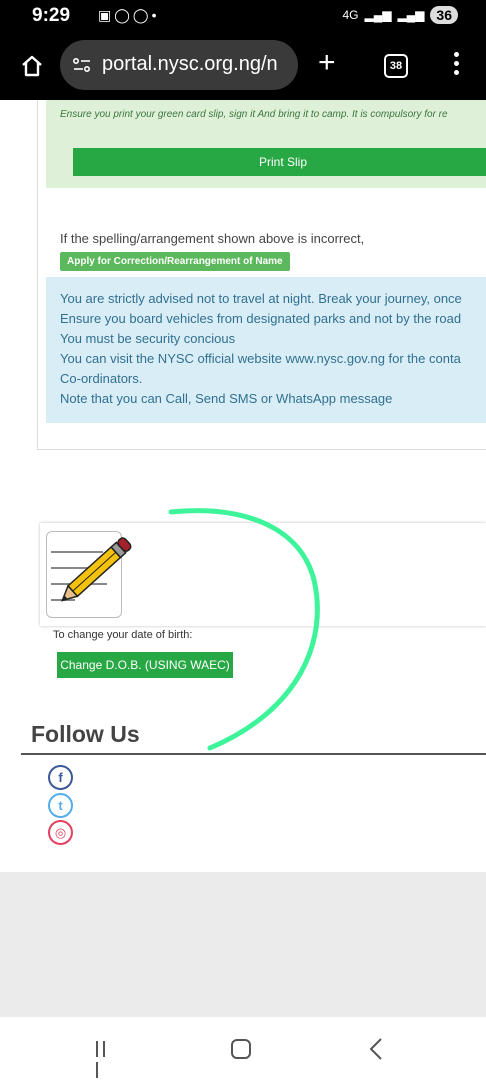 The width and height of the screenshot is (486, 1080). Describe the element at coordinates (101, 378) in the screenshot. I see `advisory-line: Co-ordinators.` at that location.